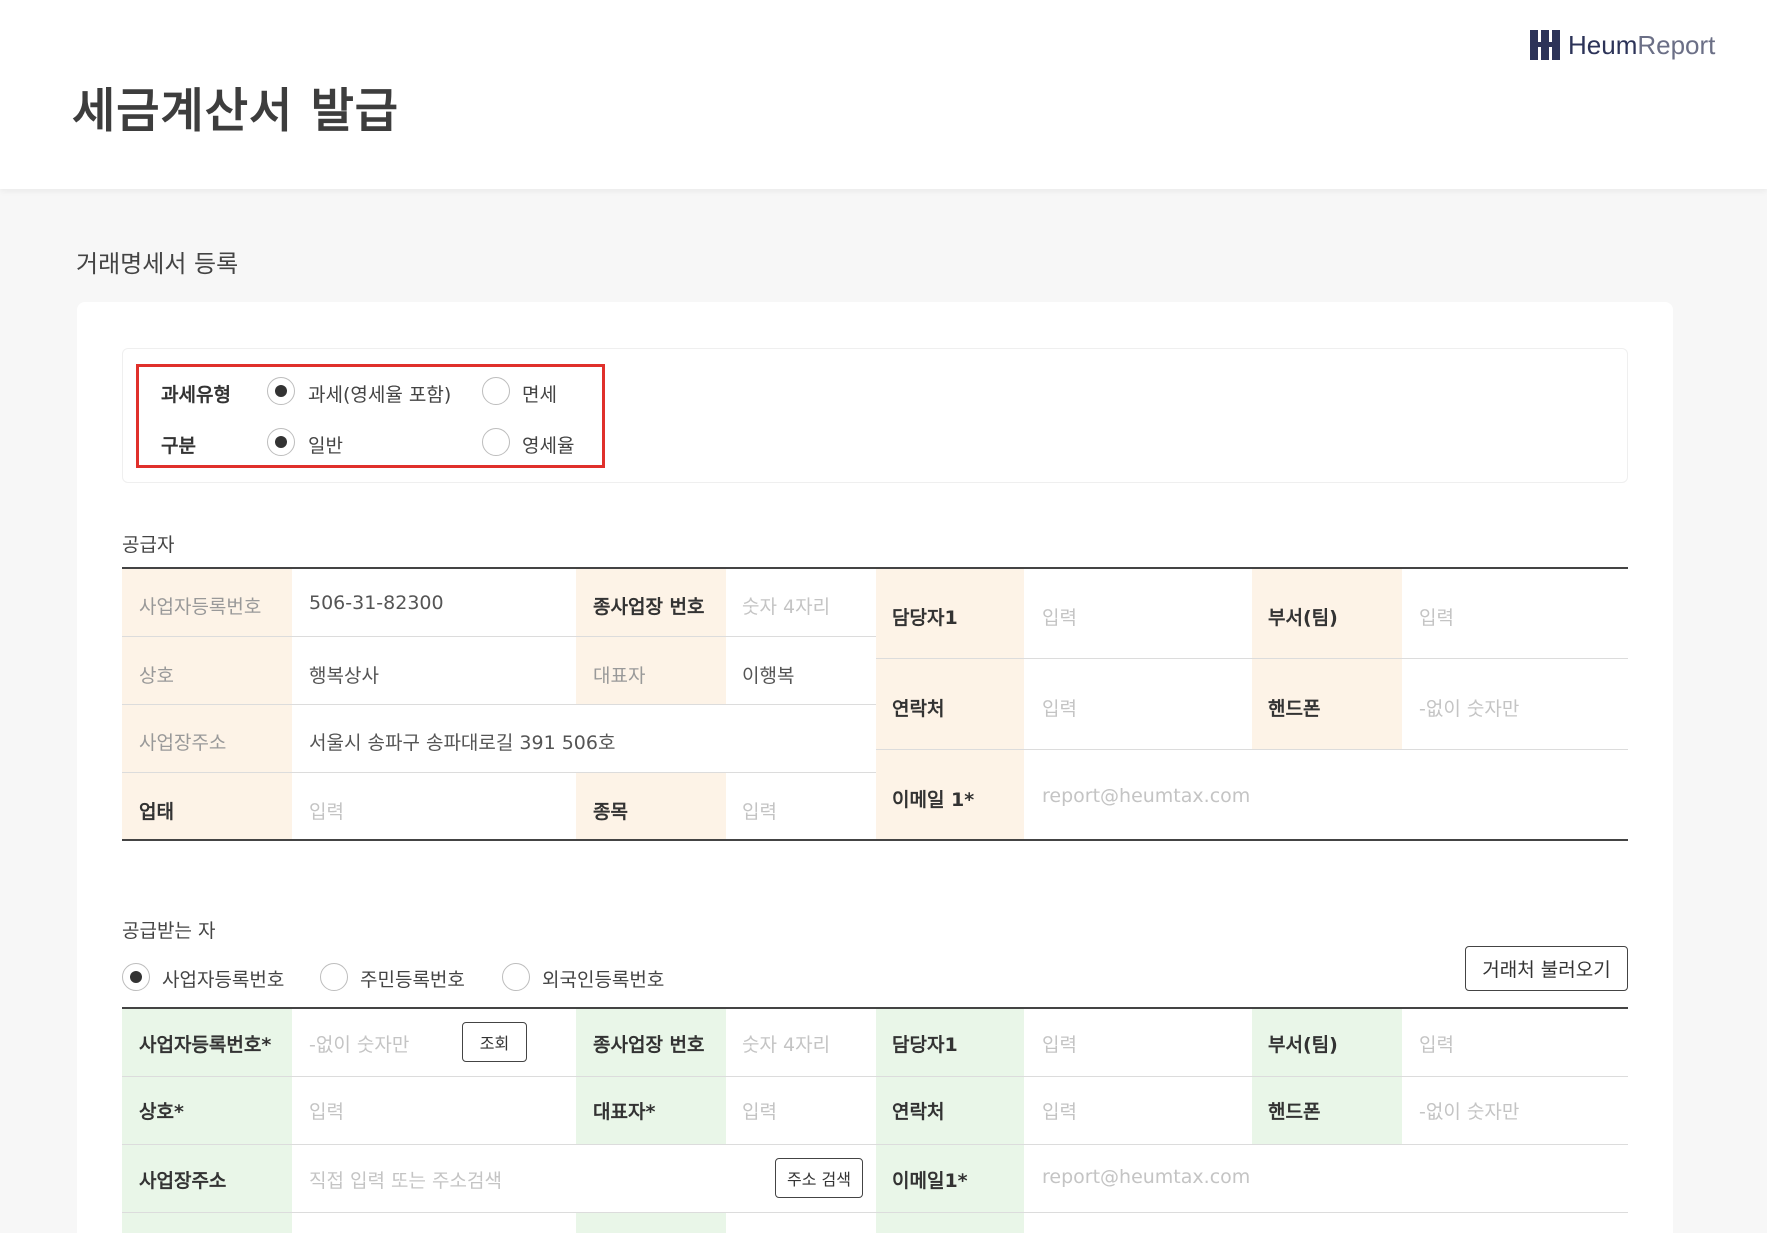  I want to click on category-label: 구분, so click(178, 446).